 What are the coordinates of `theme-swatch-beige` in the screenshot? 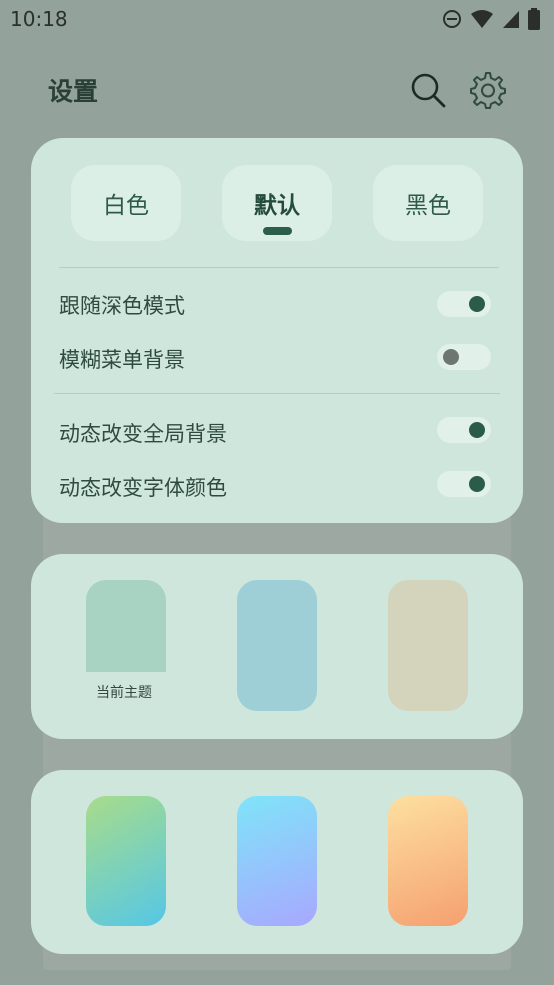 It's located at (428, 645).